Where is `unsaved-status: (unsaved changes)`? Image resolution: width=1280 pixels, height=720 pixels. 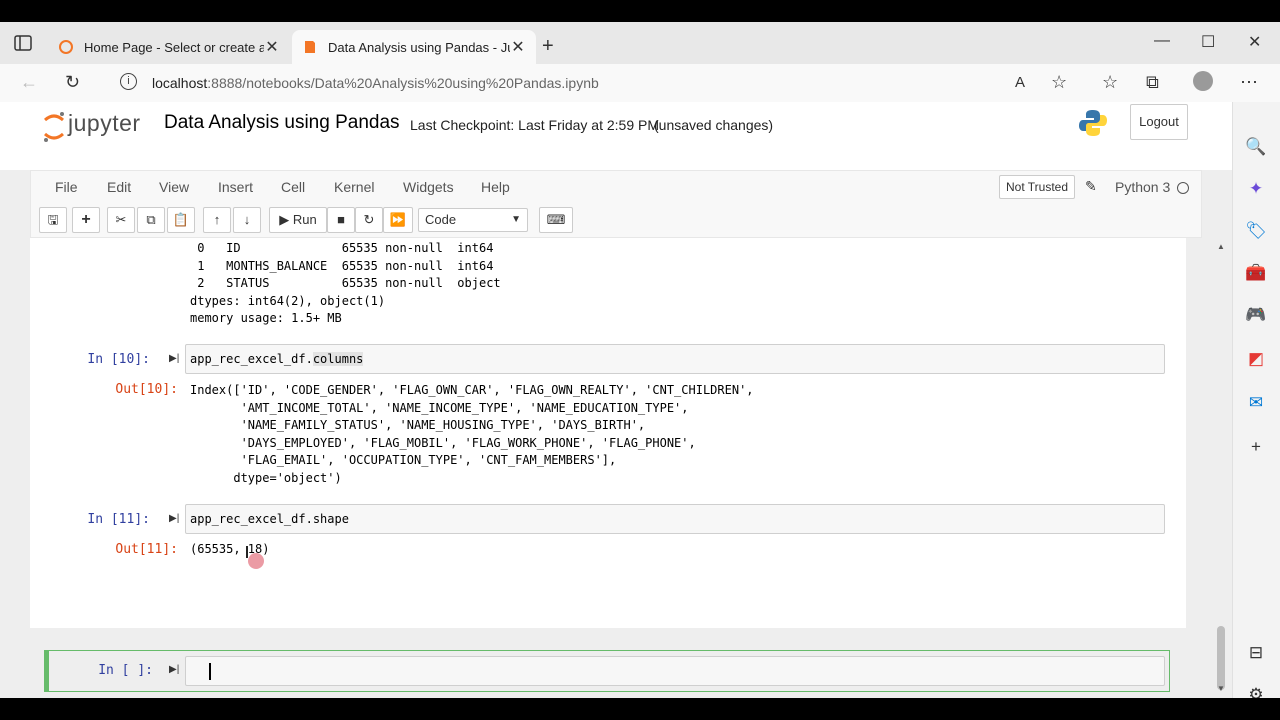
unsaved-status: (unsaved changes) is located at coordinates (714, 125).